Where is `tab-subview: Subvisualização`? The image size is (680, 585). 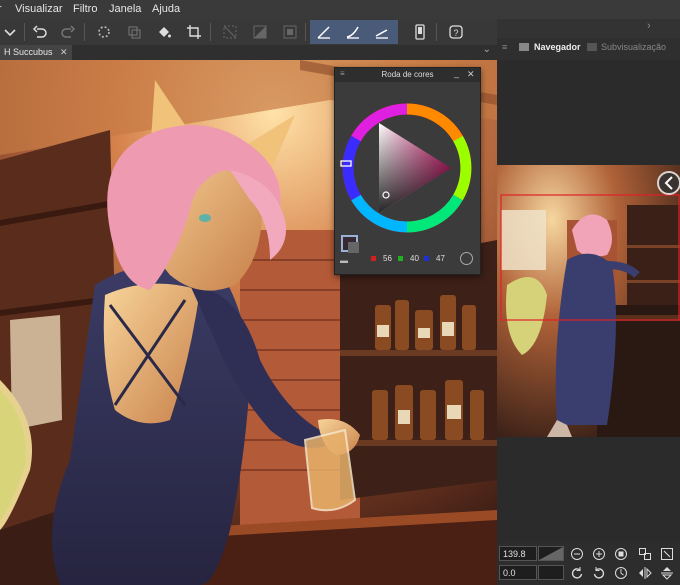 tab-subview: Subvisualização is located at coordinates (633, 47).